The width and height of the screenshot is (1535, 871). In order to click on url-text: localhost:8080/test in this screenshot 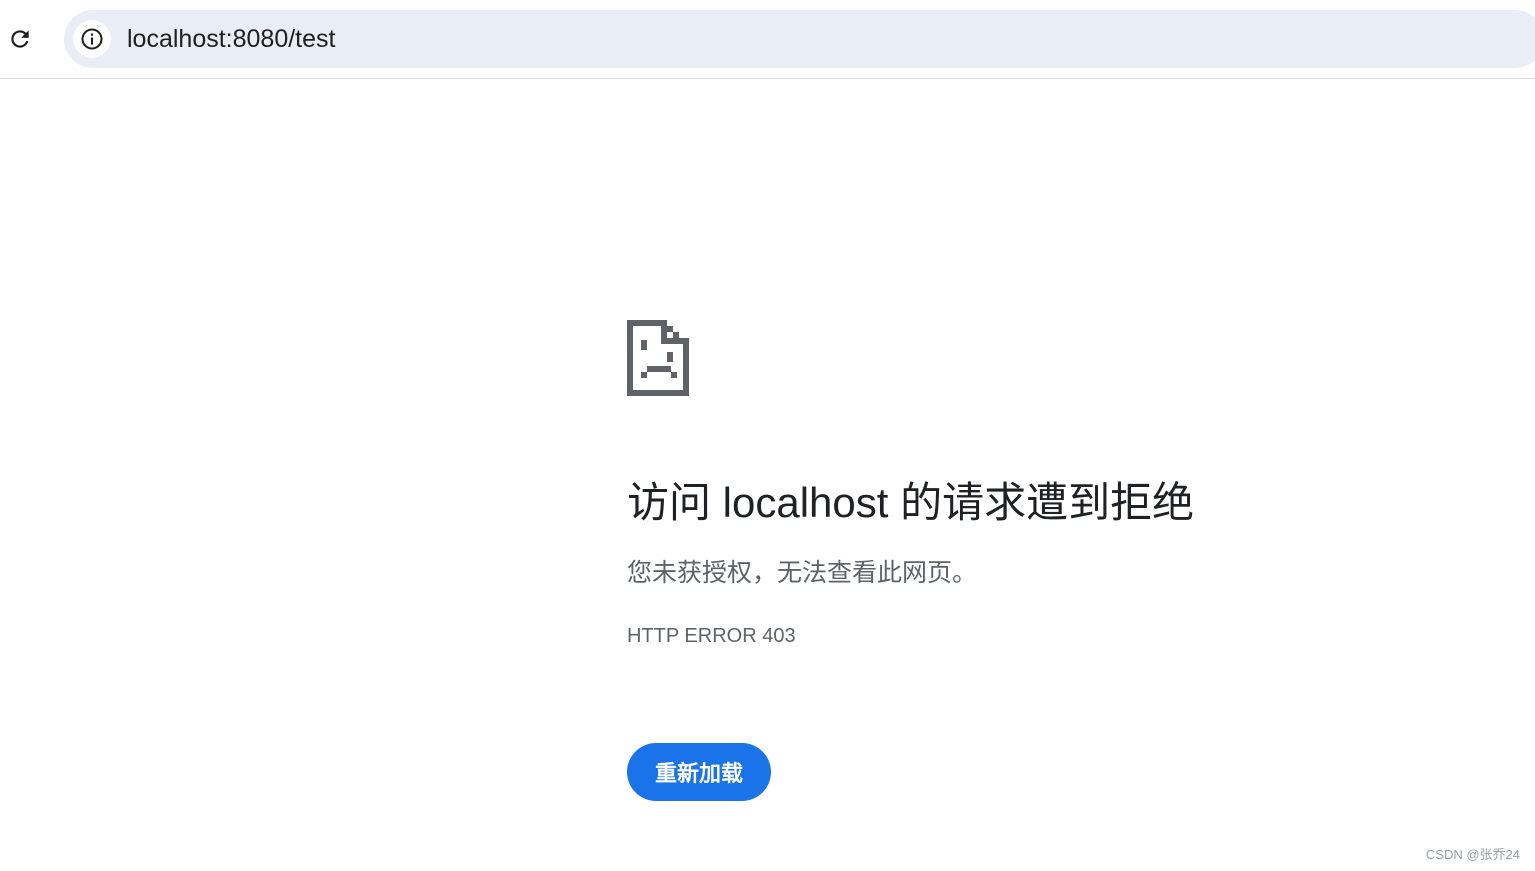, I will do `click(231, 39)`.